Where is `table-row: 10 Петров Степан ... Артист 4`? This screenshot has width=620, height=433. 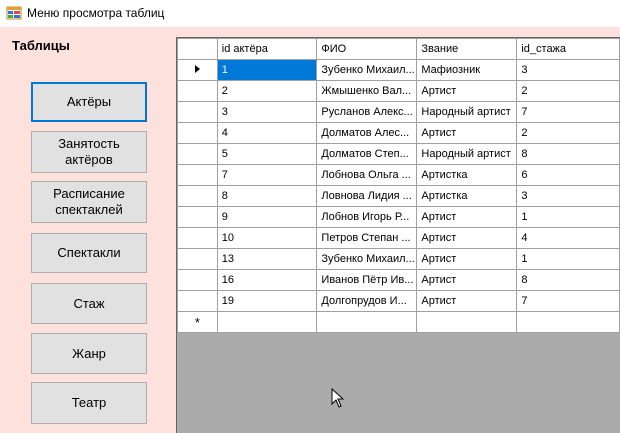
table-row: 10 Петров Степан ... Артист 4 is located at coordinates (398, 238).